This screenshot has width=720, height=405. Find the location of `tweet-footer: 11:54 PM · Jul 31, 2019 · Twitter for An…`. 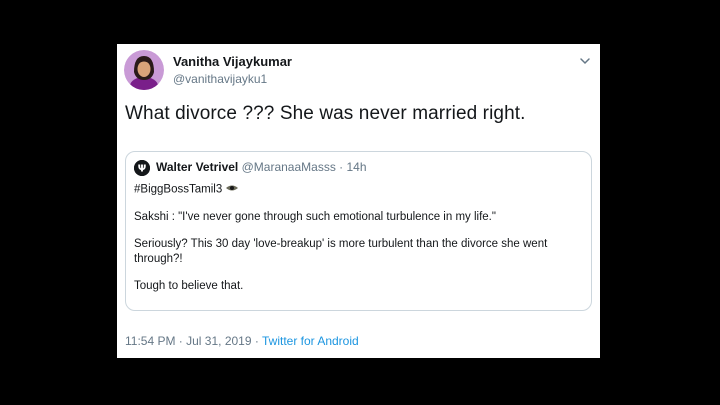

tweet-footer: 11:54 PM · Jul 31, 2019 · Twitter for An… is located at coordinates (242, 341).